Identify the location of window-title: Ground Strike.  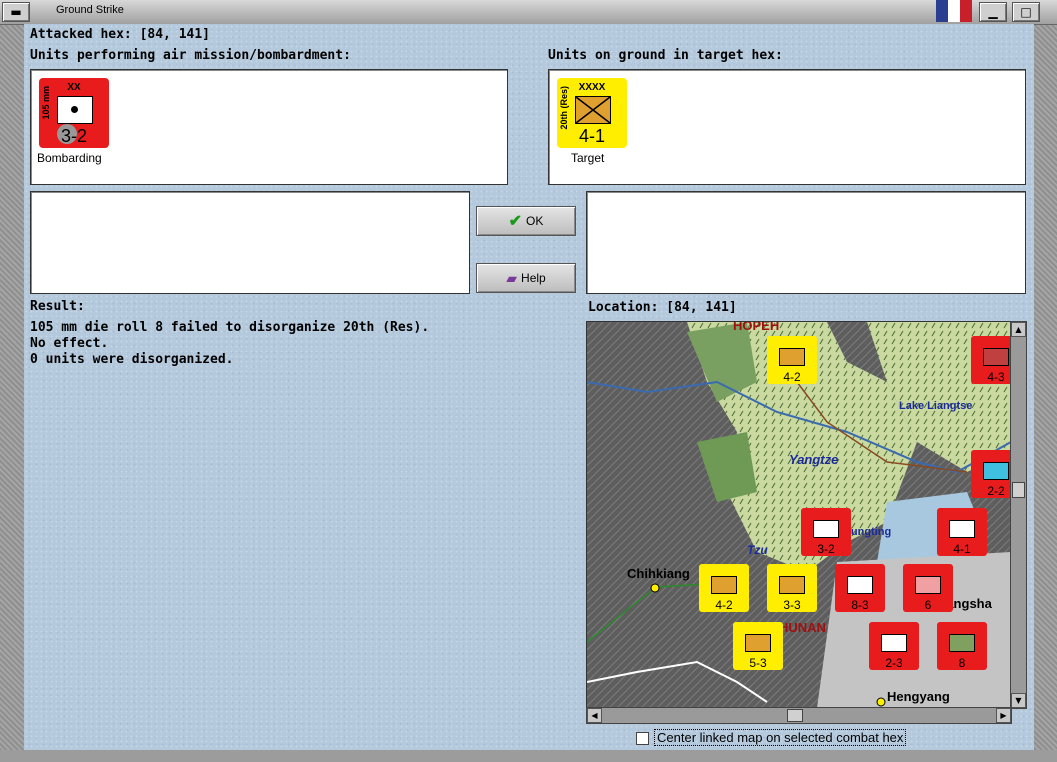
(90, 10).